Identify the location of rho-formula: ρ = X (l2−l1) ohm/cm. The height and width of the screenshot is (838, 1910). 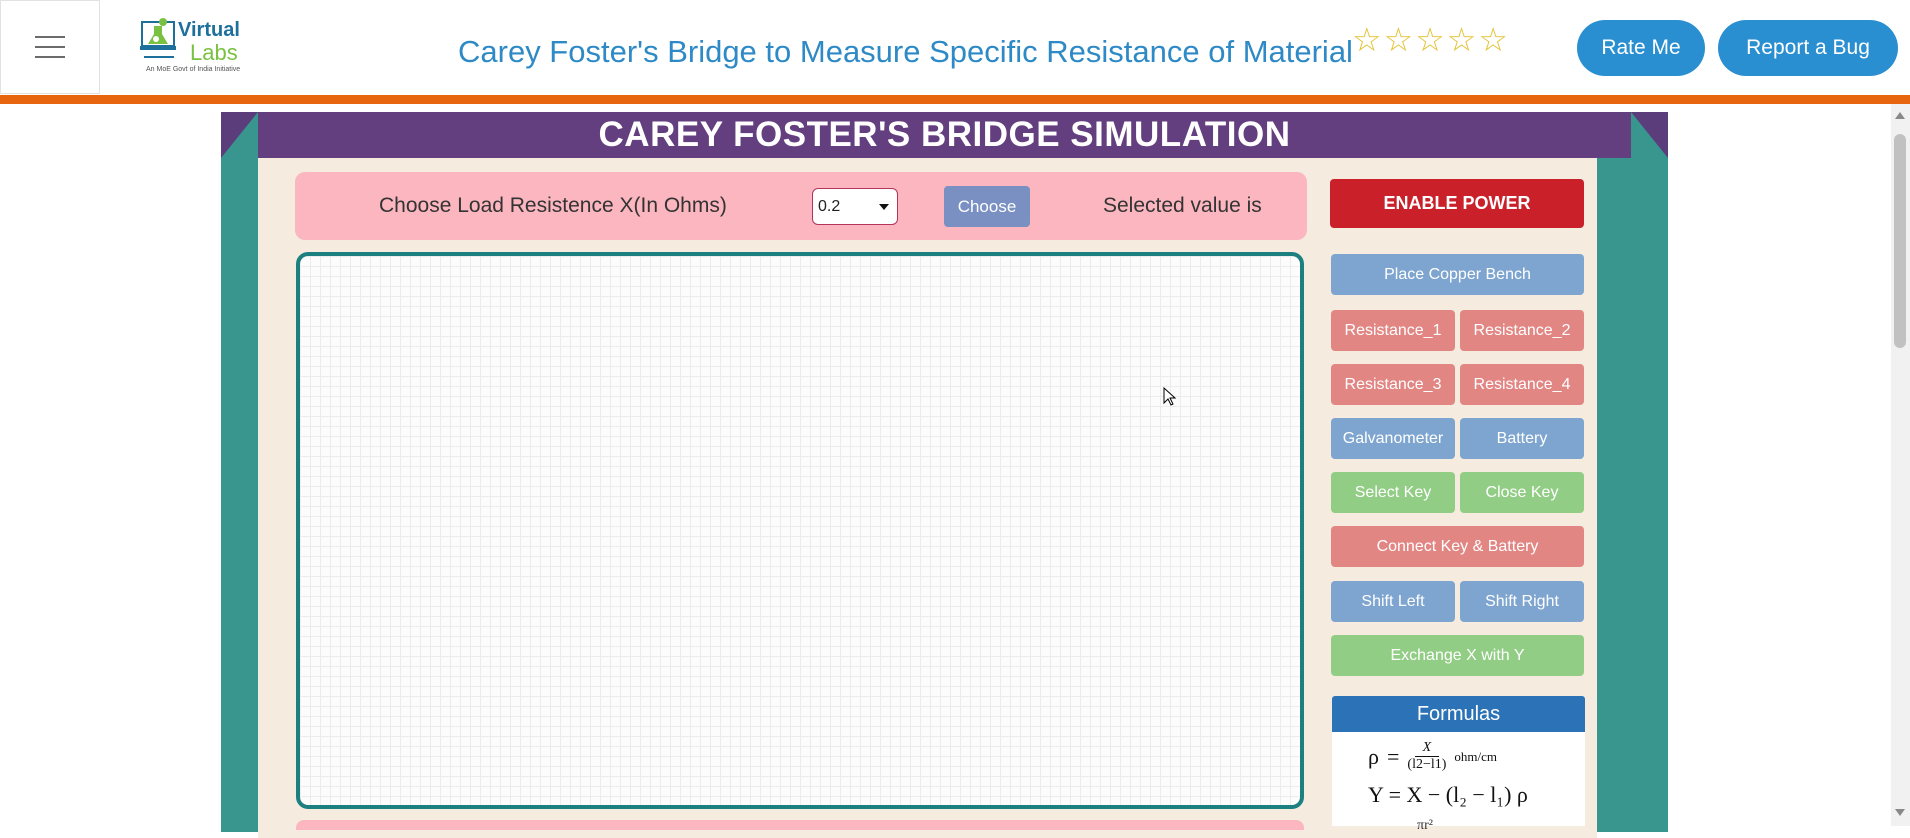
(1432, 756).